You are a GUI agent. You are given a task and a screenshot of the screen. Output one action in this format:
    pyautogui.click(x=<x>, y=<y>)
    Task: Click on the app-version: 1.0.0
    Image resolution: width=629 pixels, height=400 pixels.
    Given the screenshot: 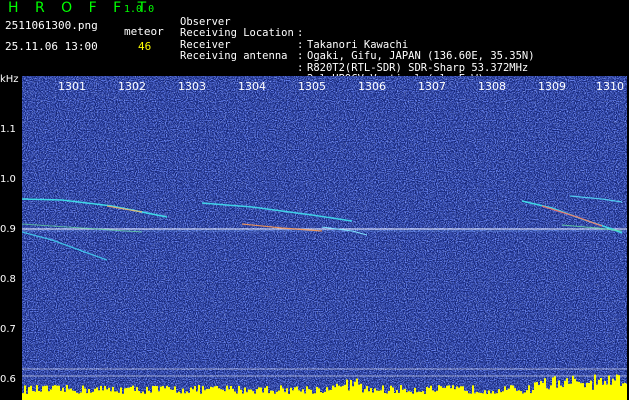 What is the action you would take?
    pyautogui.click(x=139, y=9)
    